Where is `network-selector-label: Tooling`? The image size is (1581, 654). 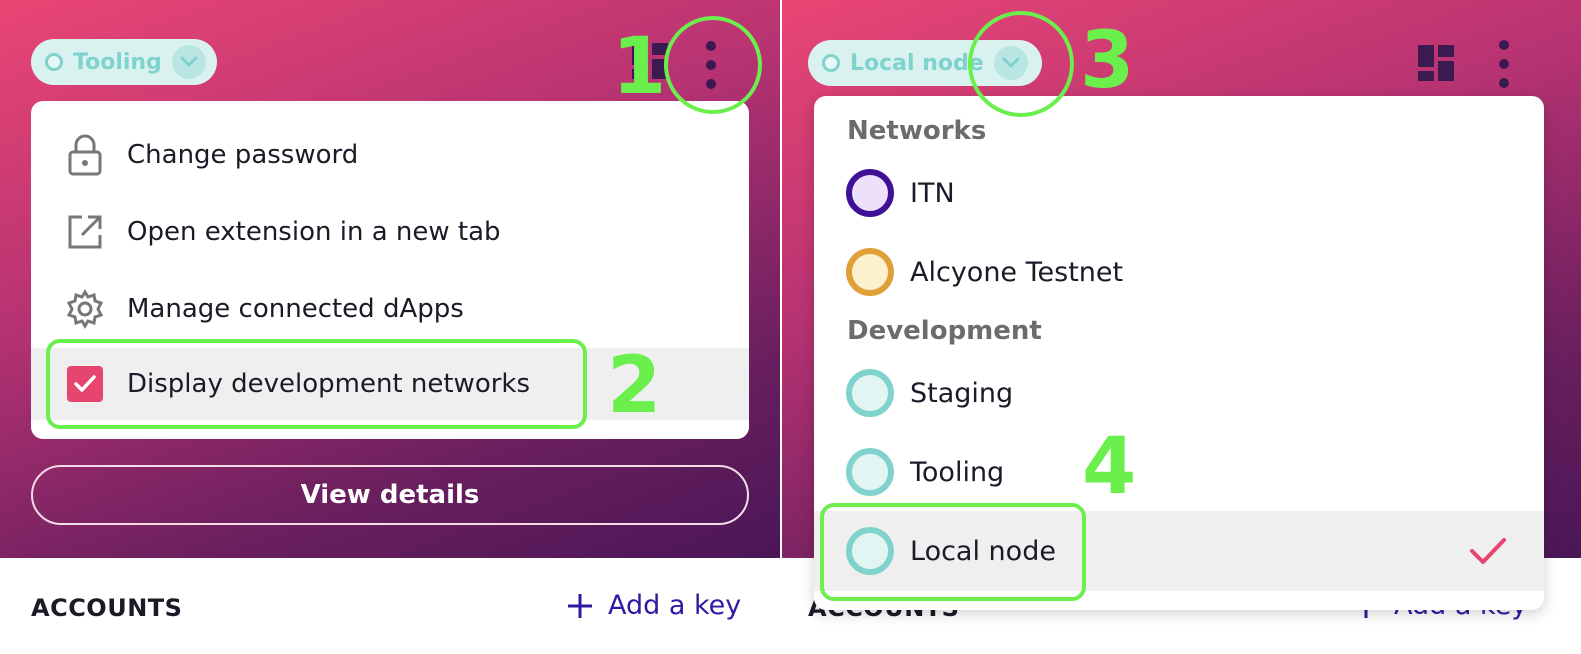 network-selector-label: Tooling is located at coordinates (117, 62).